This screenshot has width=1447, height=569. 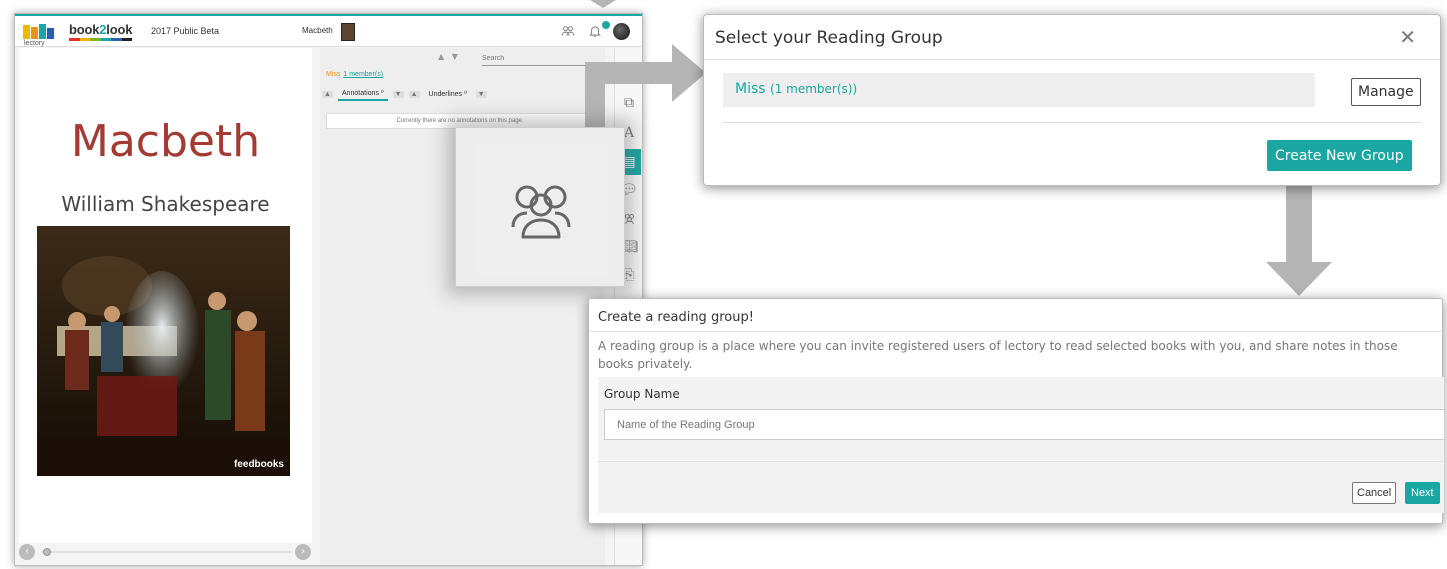 What do you see at coordinates (1299, 279) in the screenshot?
I see `flow-arrow-down-head` at bounding box center [1299, 279].